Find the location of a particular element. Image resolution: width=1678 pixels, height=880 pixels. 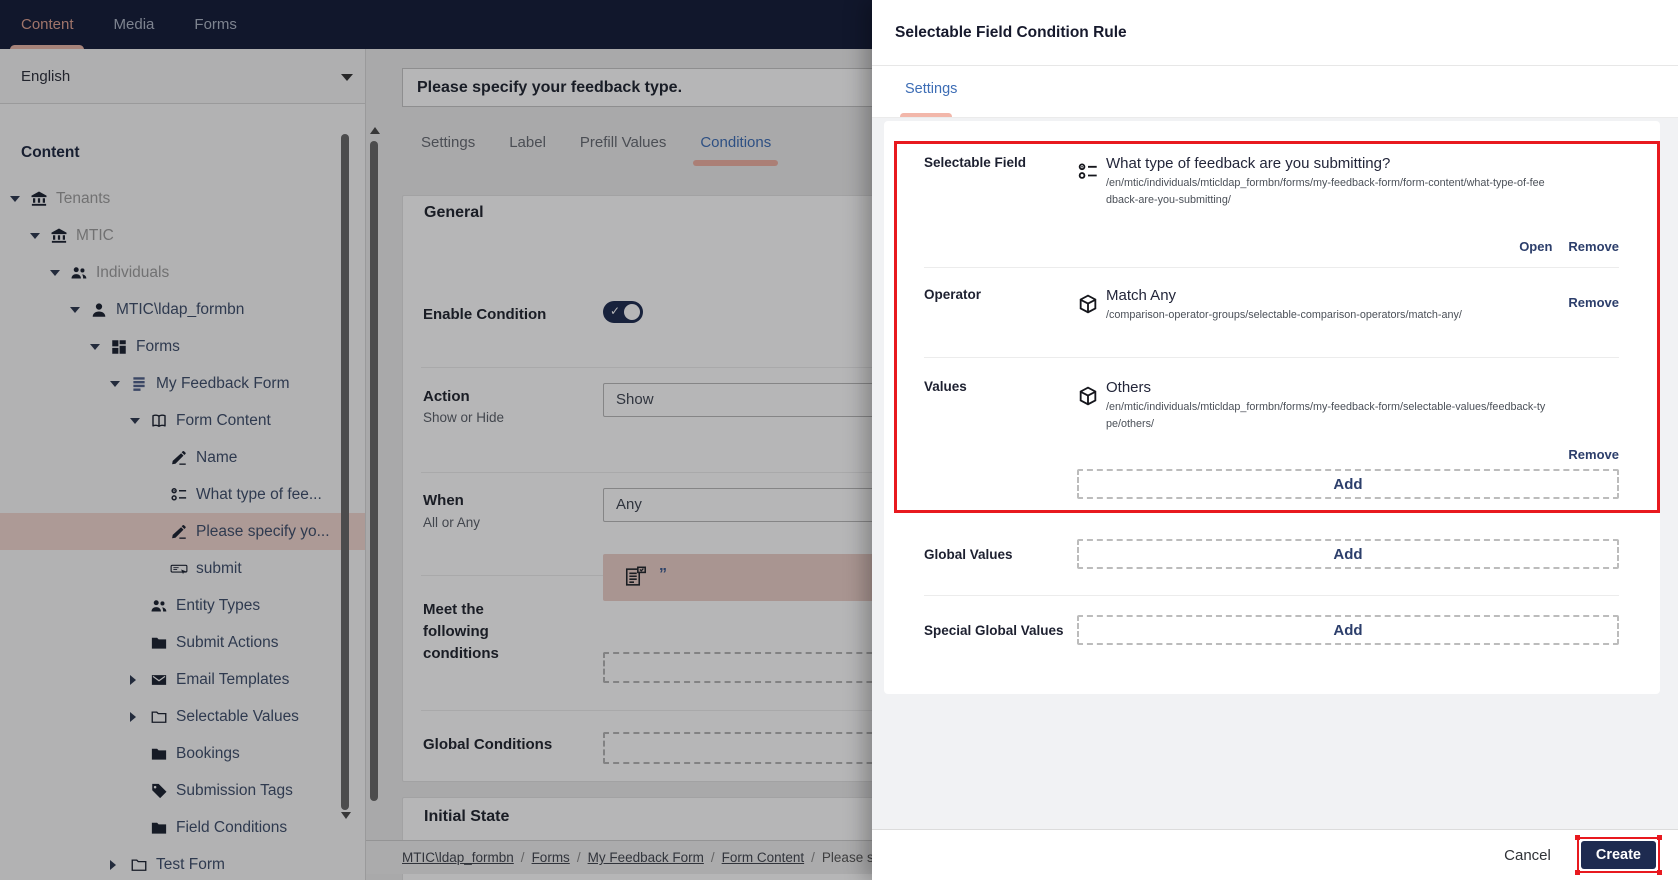

create-button: Create is located at coordinates (1618, 855).